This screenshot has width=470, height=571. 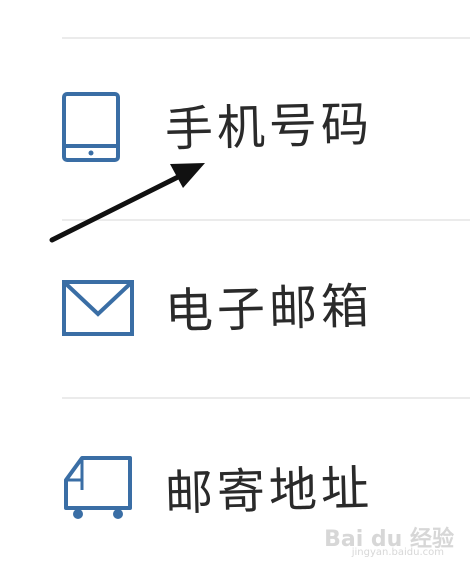 I want to click on menu-item-label: 电子邮箱, so click(x=269, y=309).